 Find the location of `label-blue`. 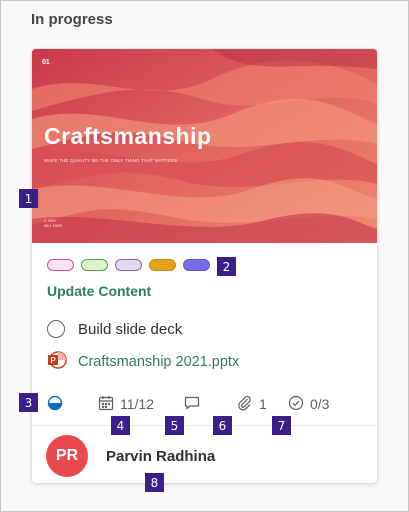

label-blue is located at coordinates (196, 265).